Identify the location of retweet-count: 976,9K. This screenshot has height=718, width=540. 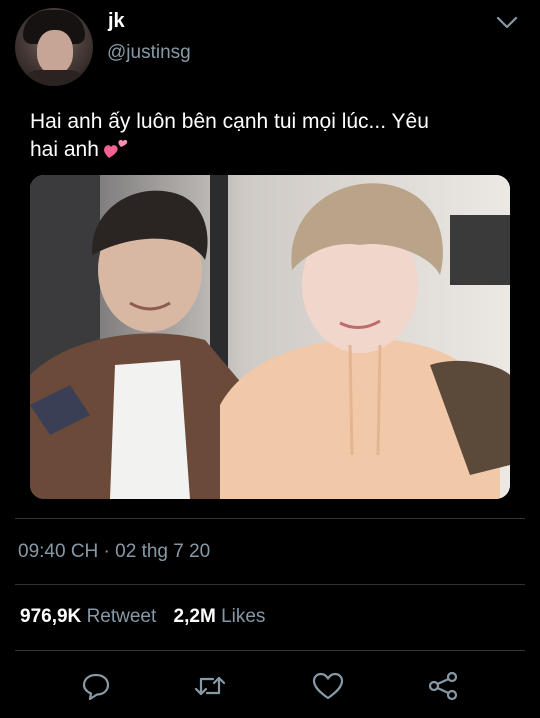
(50, 616).